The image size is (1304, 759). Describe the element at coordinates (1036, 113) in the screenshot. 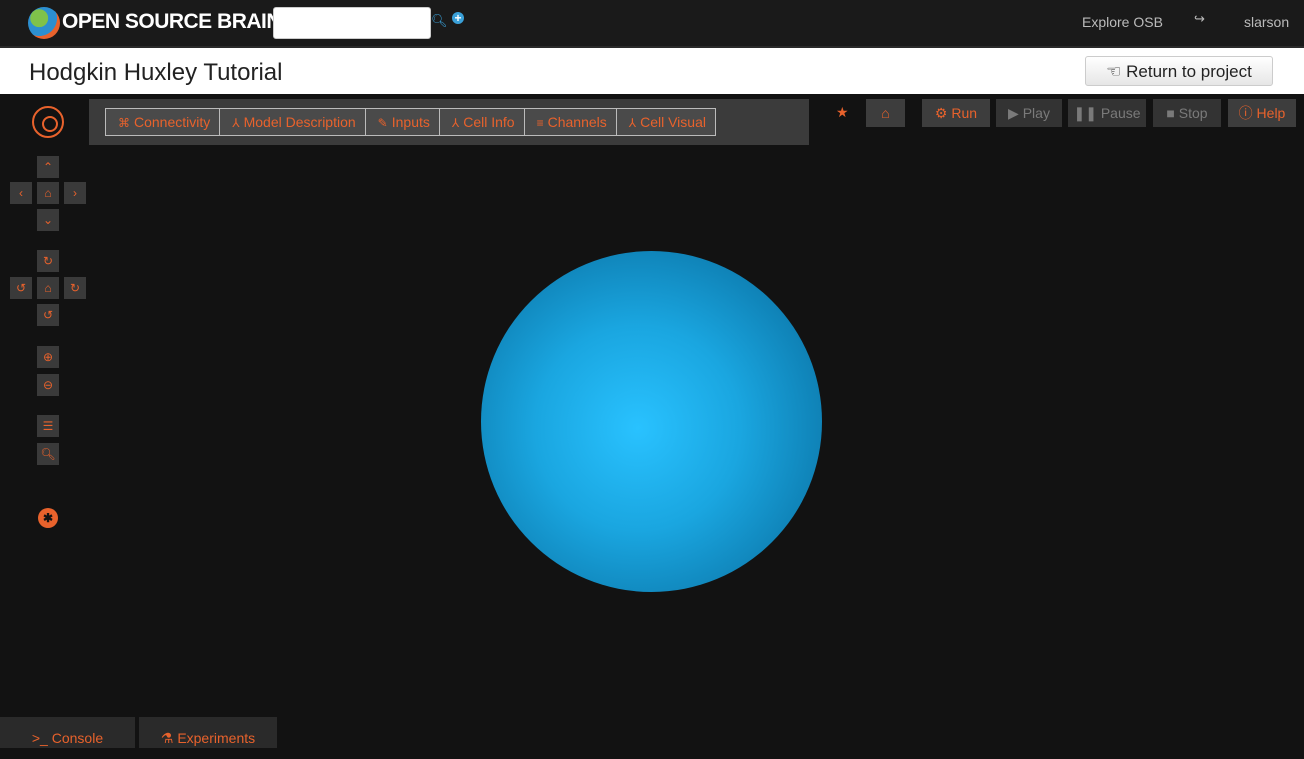

I see `play-label: Play` at that location.